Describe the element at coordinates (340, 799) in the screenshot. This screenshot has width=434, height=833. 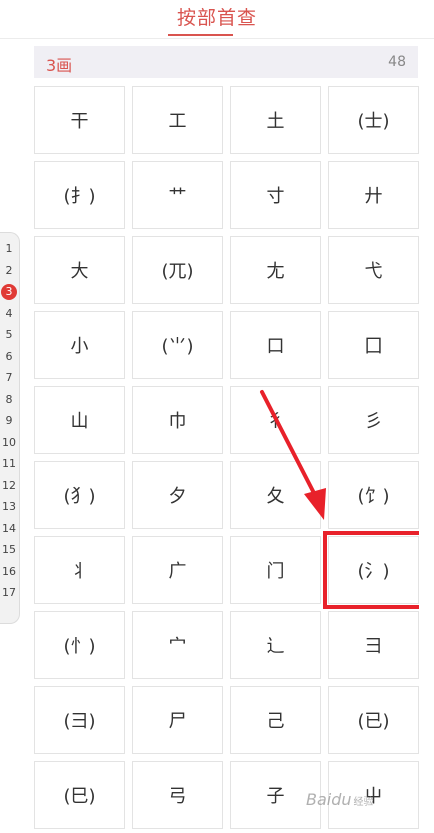
I see `watermark: Baidu 经验` at that location.